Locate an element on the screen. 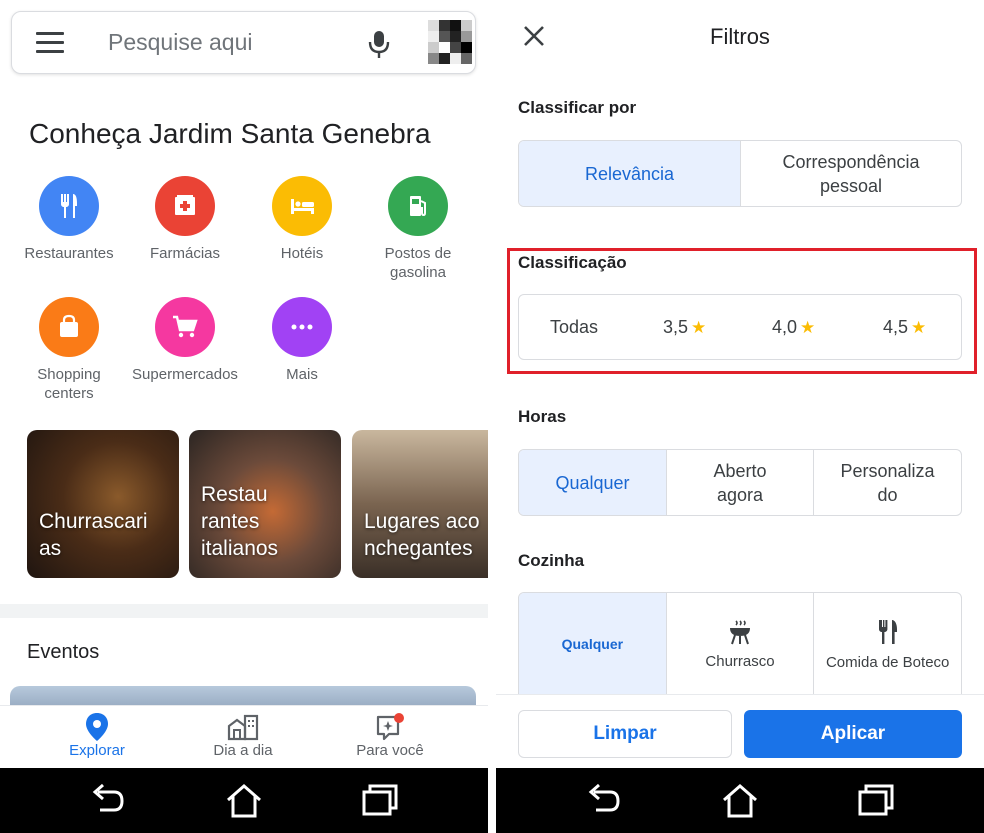 Image resolution: width=984 pixels, height=833 pixels. category-farmacias: Farmácias is located at coordinates (185, 219).